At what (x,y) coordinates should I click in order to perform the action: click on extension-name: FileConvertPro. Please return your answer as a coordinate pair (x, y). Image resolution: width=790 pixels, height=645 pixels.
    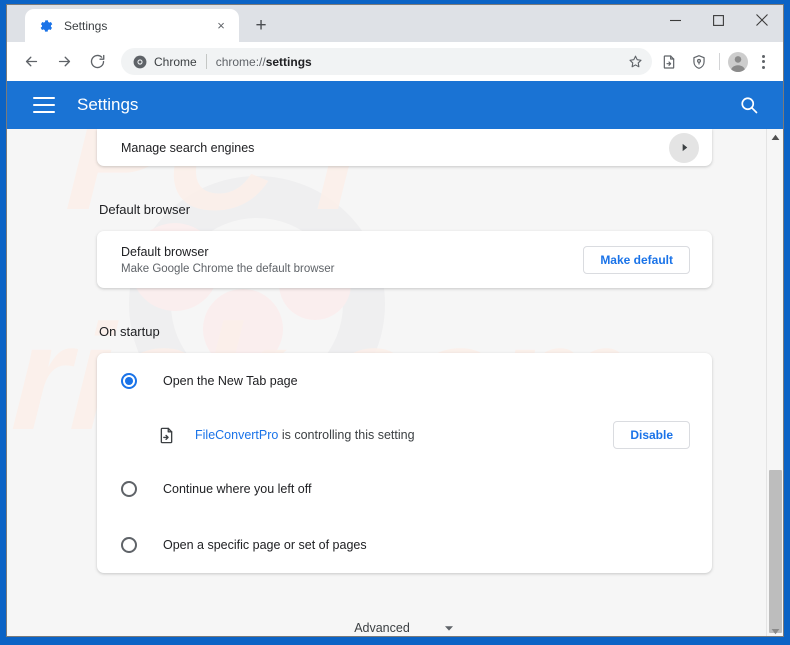
    Looking at the image, I should click on (236, 435).